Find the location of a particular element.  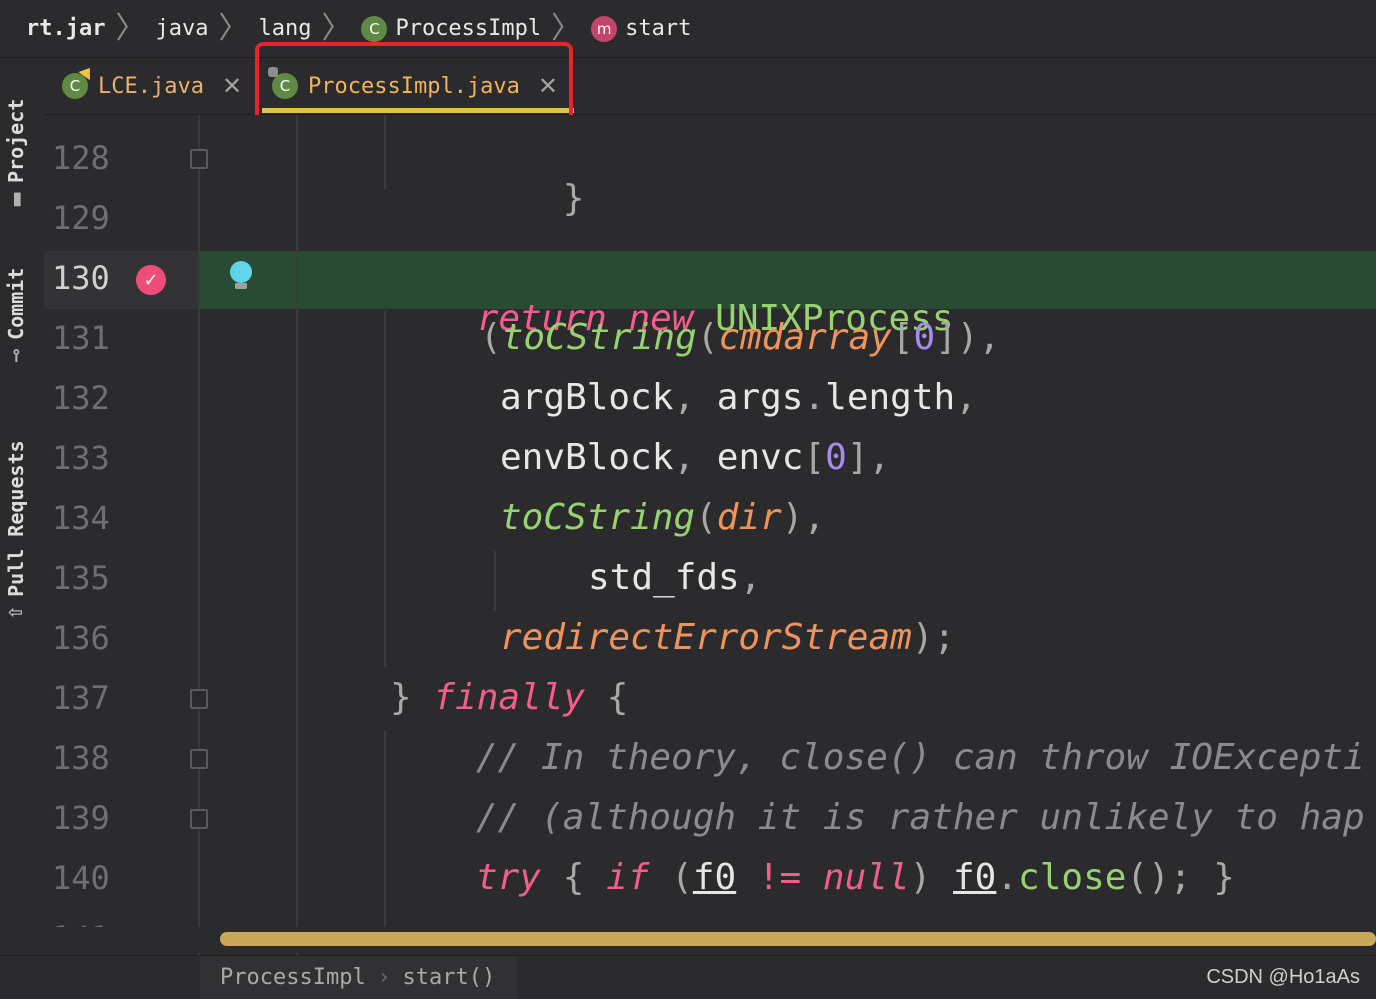

code-line-140: try { if (f0 != null) f0.close(); } is located at coordinates (855, 877).